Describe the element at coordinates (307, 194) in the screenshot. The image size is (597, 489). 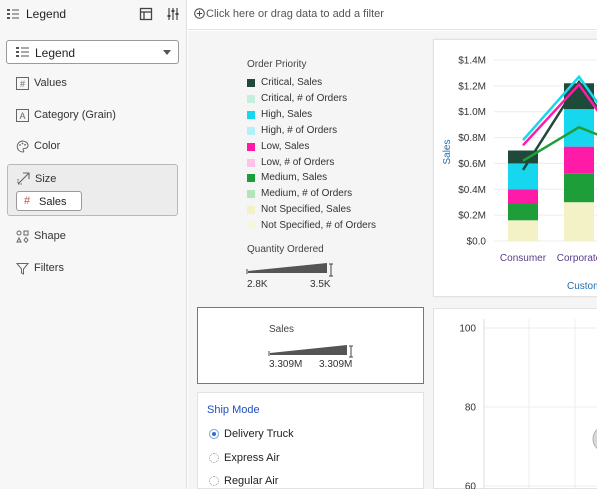
I see `legend-item-label: Medium, # of Orders` at that location.